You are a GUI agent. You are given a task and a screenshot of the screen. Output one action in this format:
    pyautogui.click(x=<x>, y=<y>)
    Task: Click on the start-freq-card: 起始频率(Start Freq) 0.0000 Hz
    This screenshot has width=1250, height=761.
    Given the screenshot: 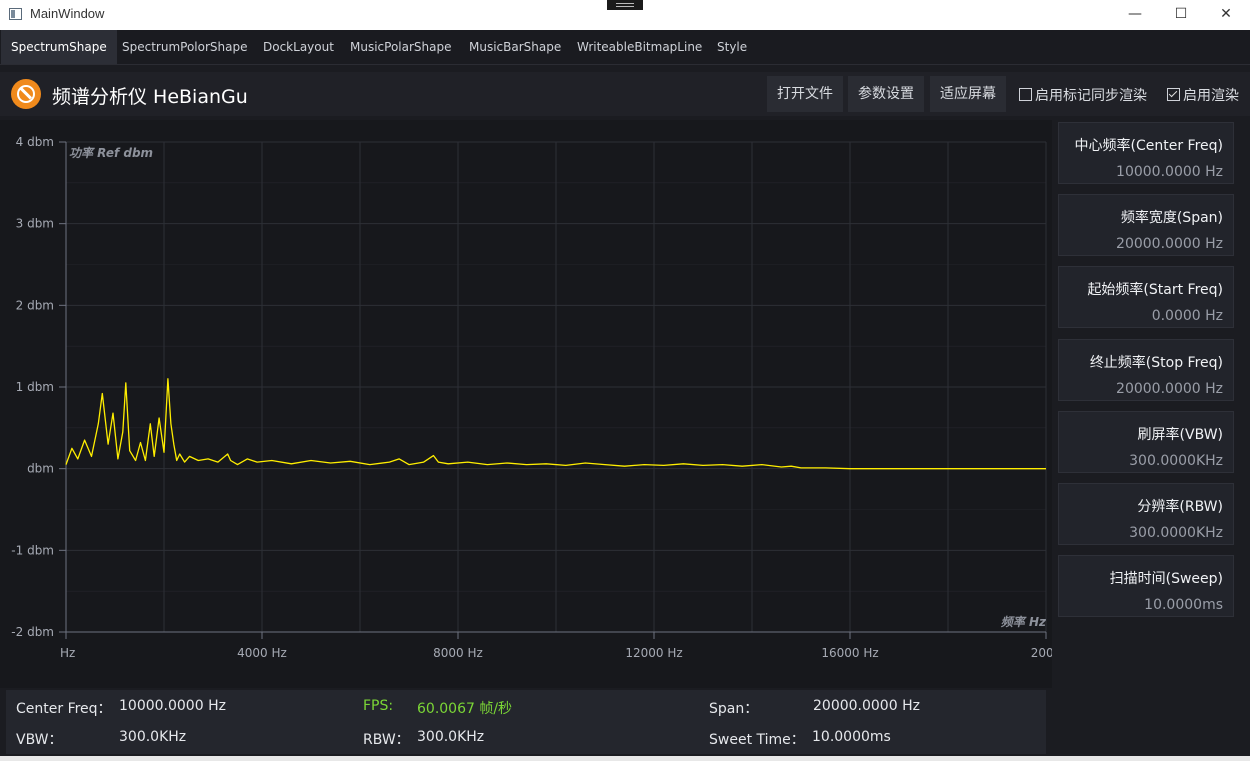 What is the action you would take?
    pyautogui.click(x=1146, y=297)
    